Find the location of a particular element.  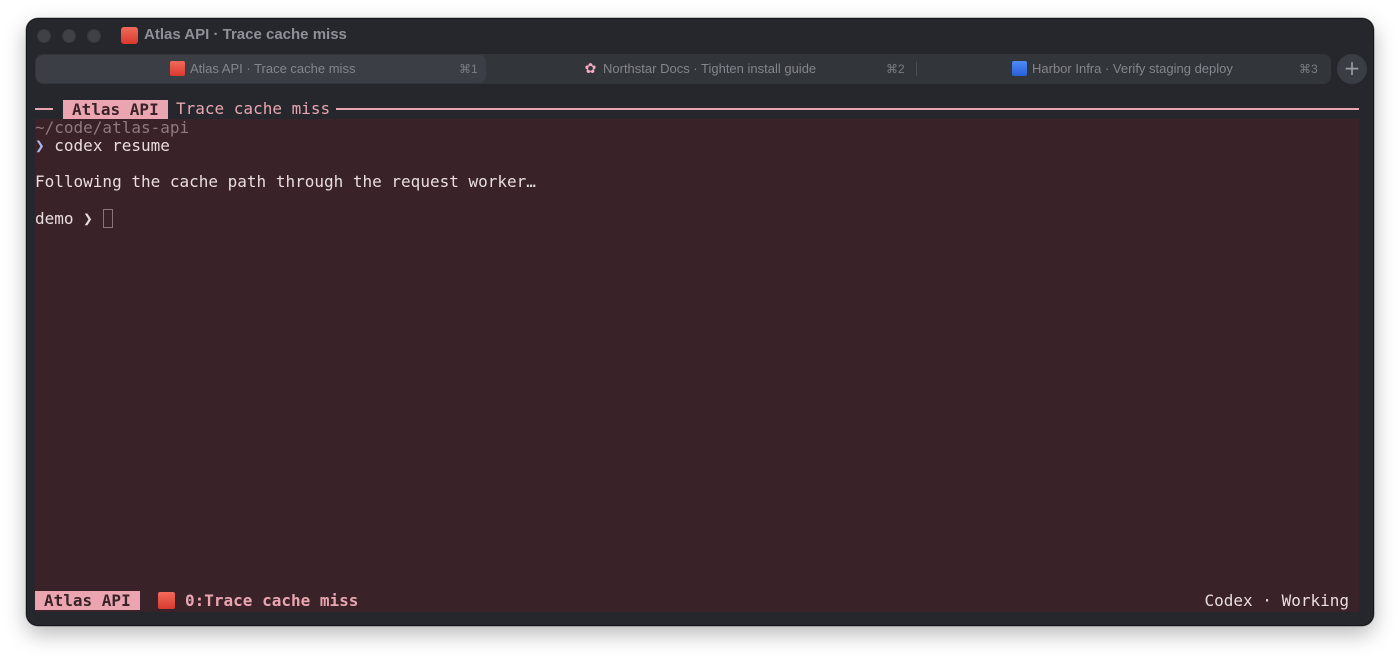

zoom-window-button is located at coordinates (94, 36).